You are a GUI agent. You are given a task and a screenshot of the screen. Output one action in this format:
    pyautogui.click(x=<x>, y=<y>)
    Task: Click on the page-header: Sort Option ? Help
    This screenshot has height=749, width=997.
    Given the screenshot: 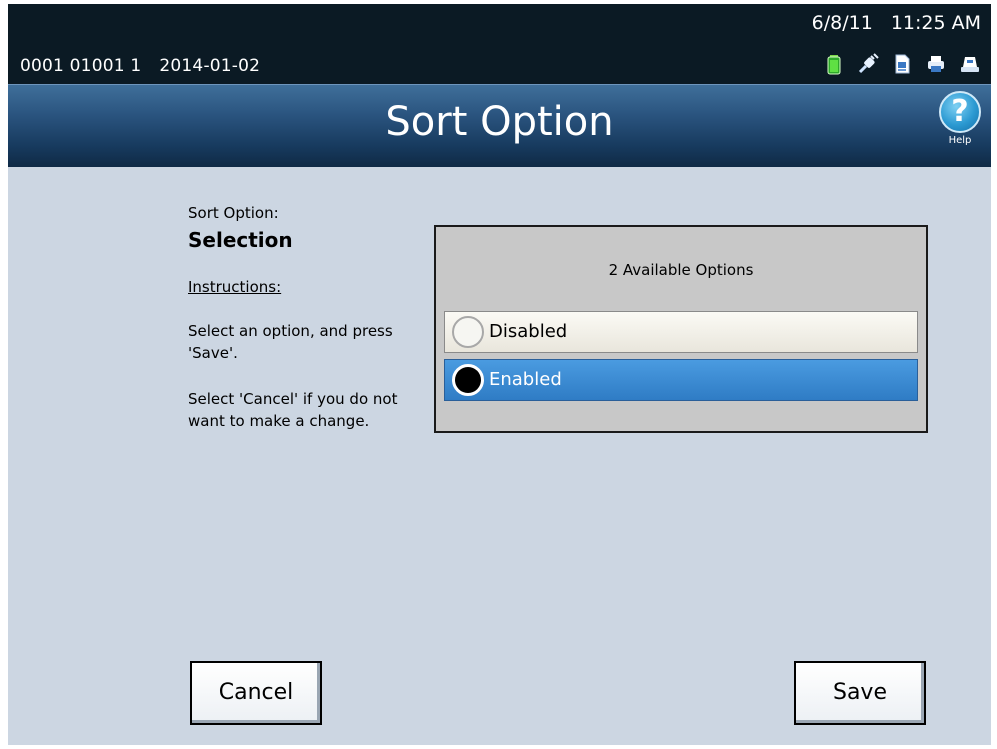 What is the action you would take?
    pyautogui.click(x=499, y=126)
    